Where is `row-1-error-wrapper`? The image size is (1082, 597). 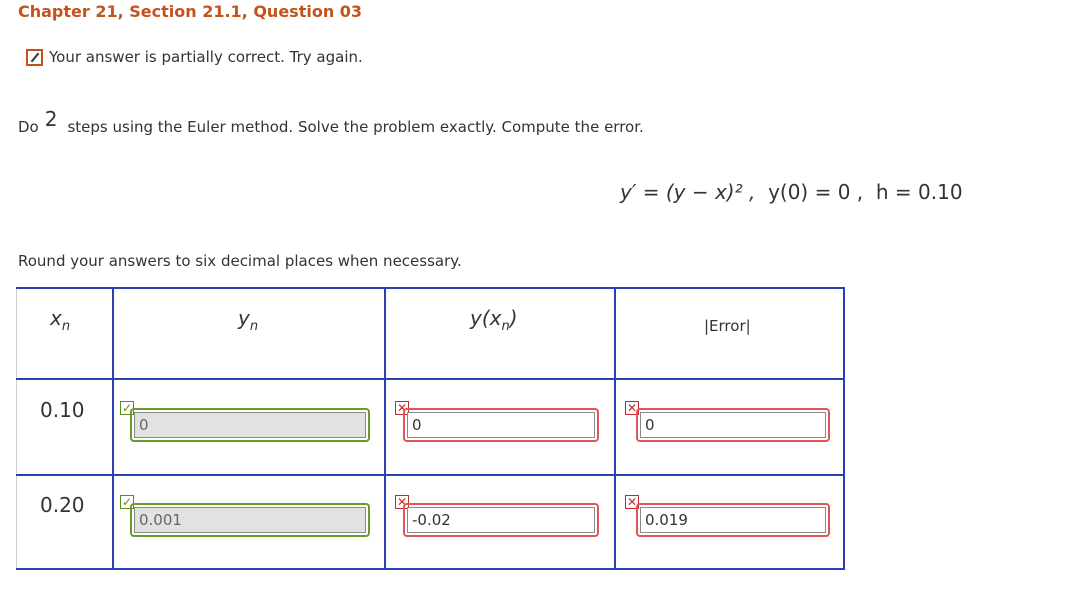
row-1-error-wrapper is located at coordinates (733, 425).